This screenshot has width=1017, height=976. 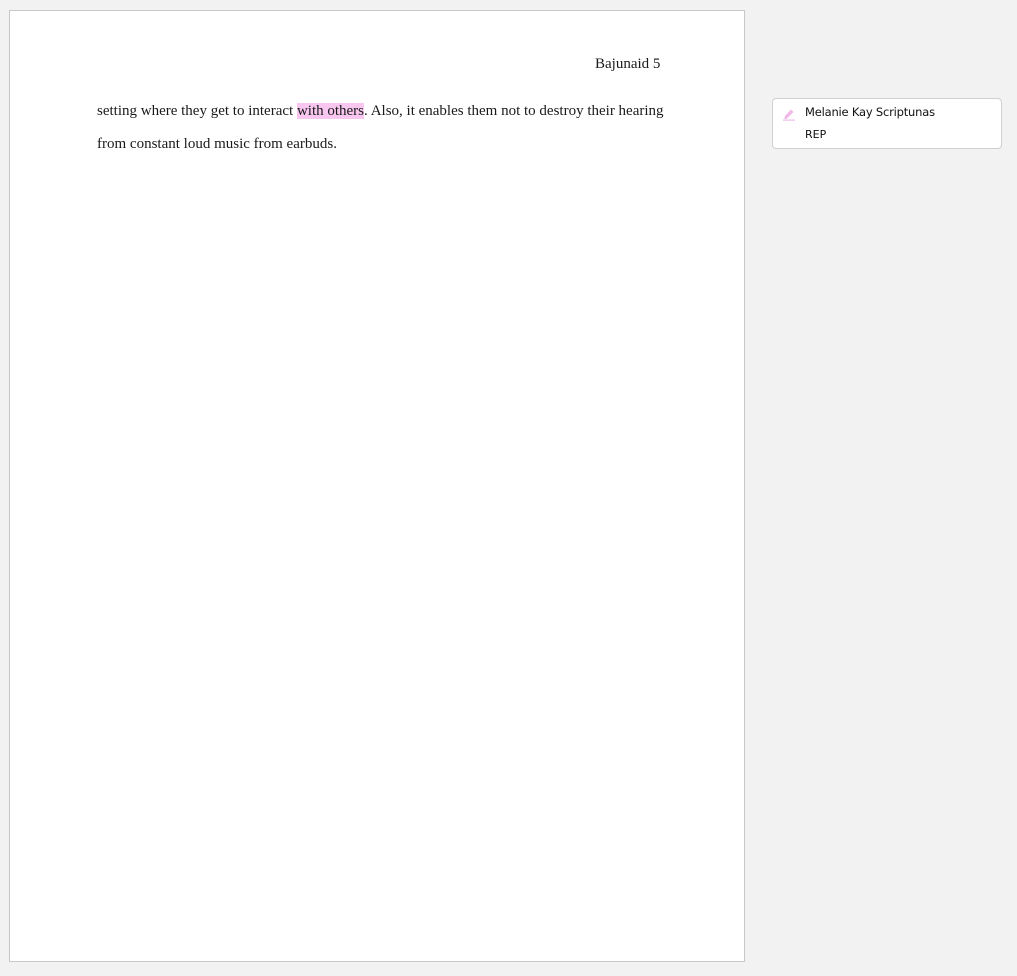 I want to click on comment-text: REP, so click(x=816, y=134).